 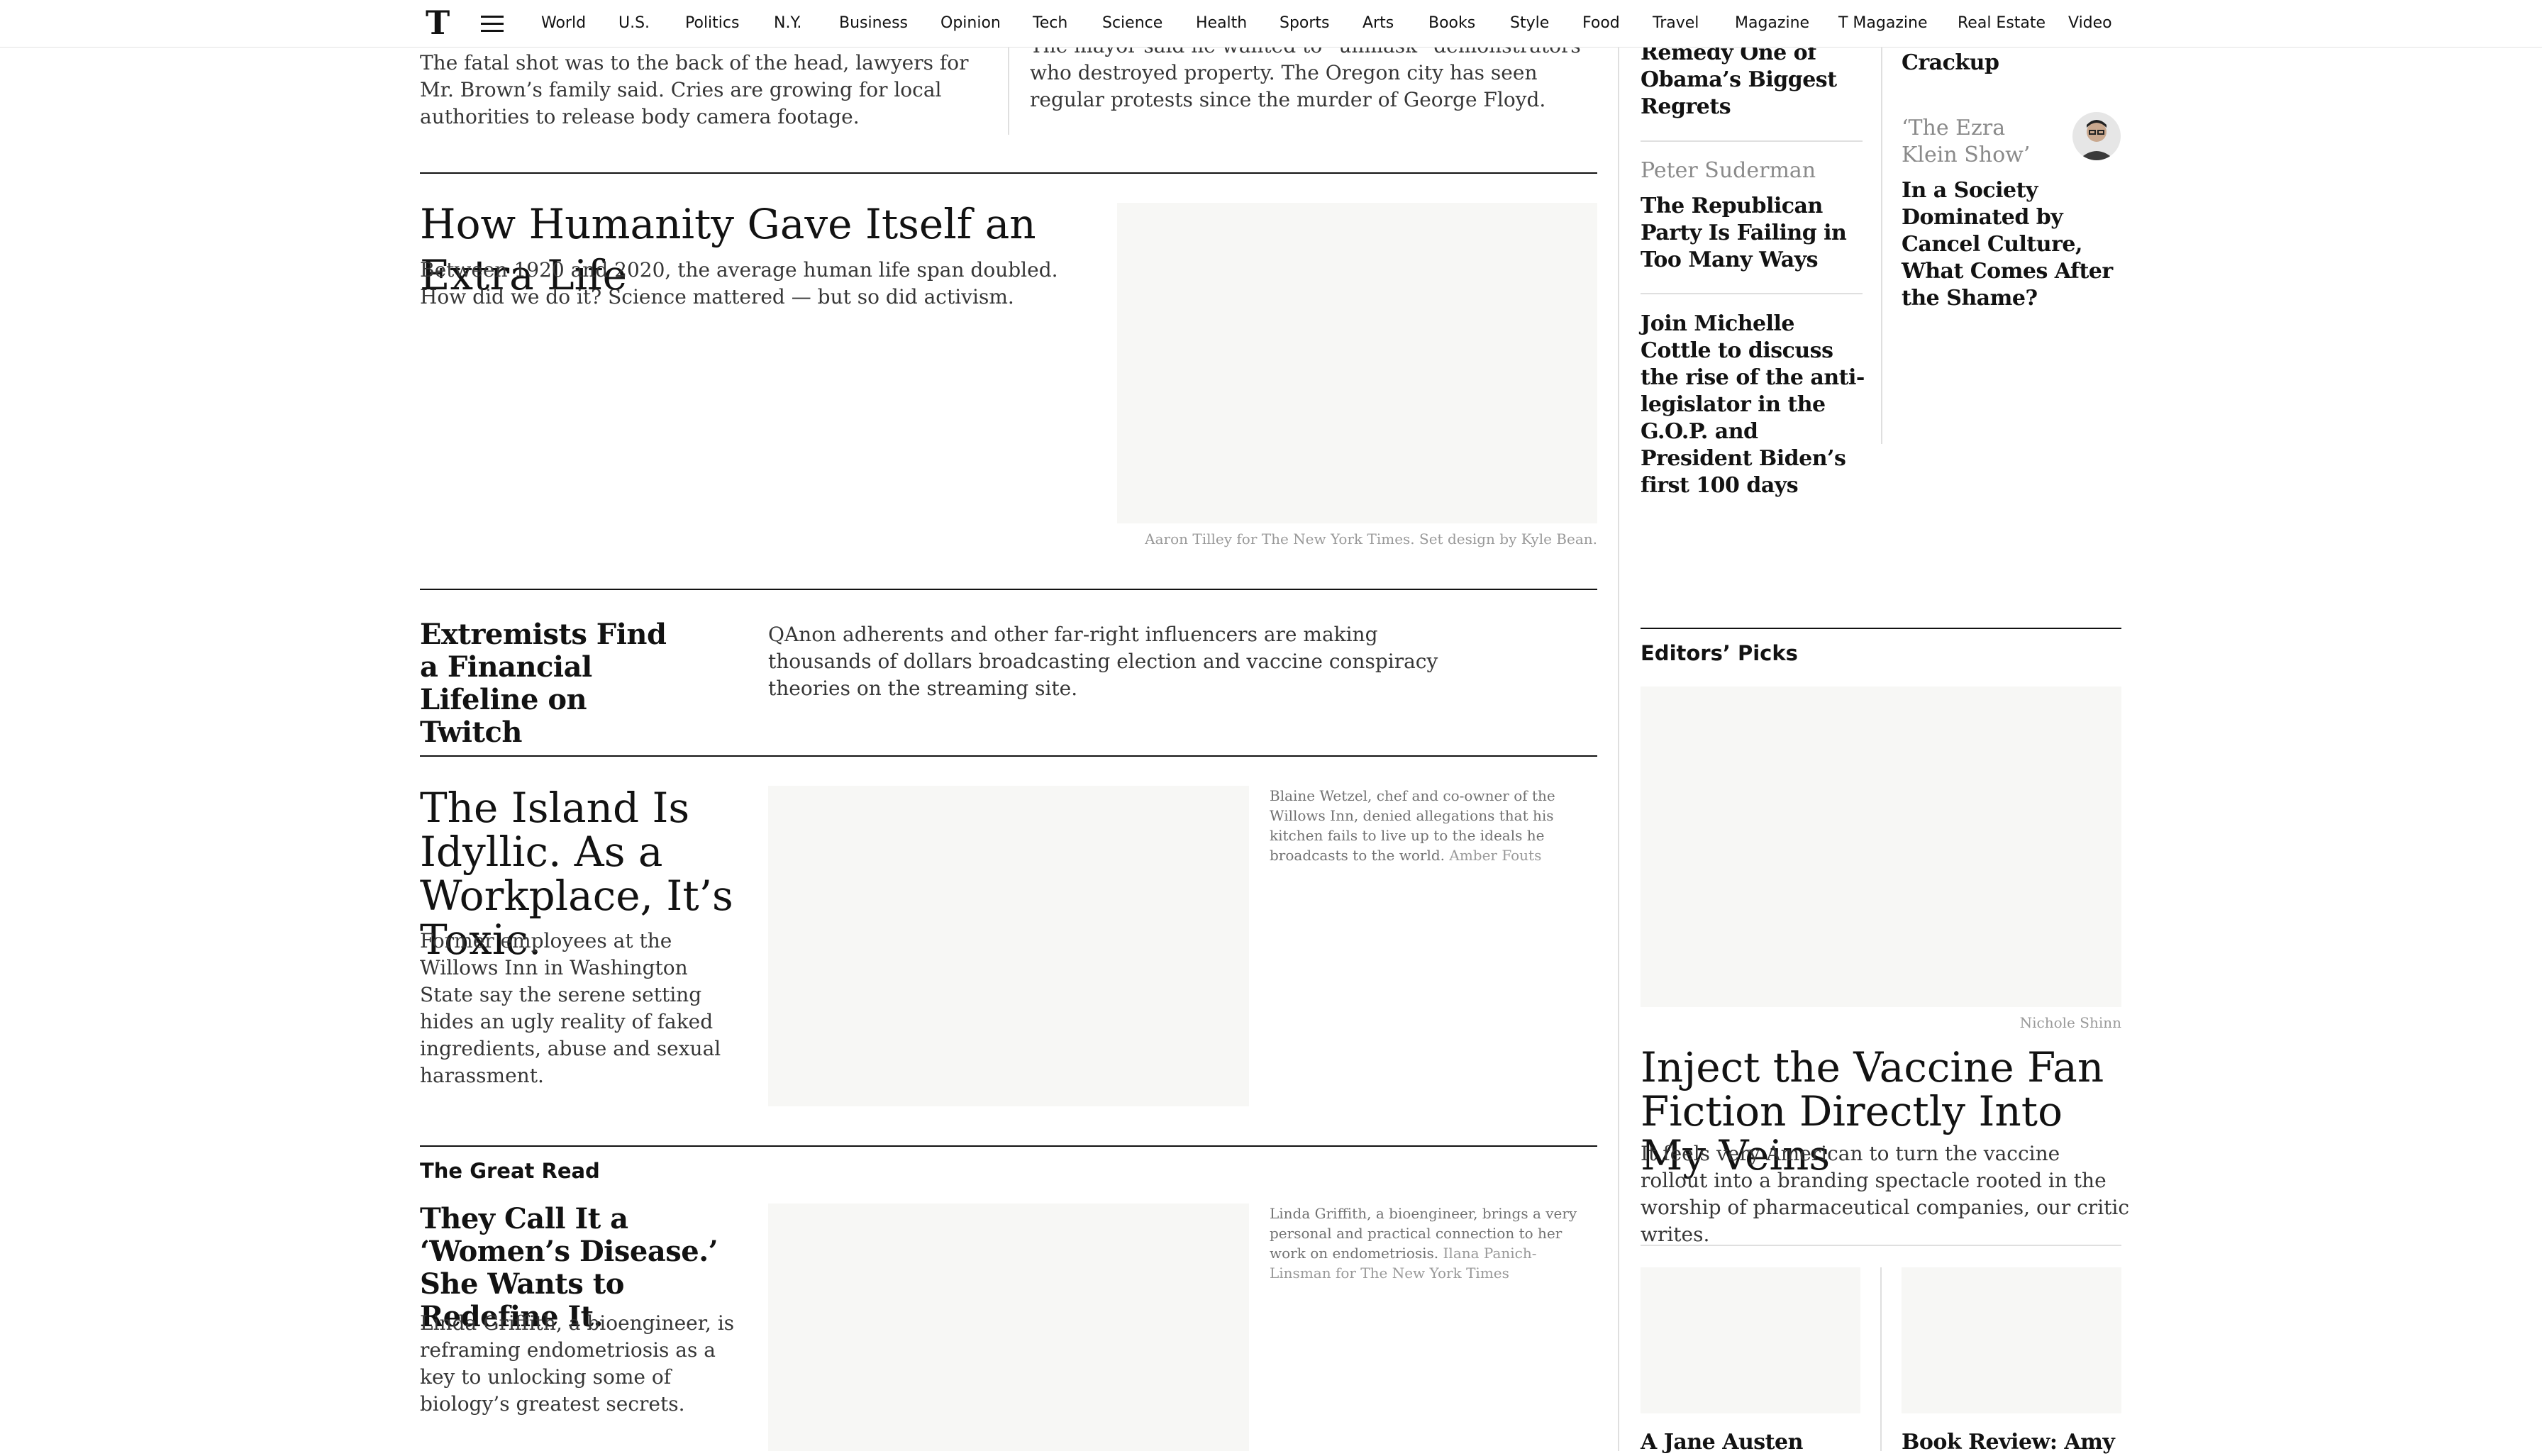 What do you see at coordinates (712, 23) in the screenshot?
I see `nav-item-politics: Politics` at bounding box center [712, 23].